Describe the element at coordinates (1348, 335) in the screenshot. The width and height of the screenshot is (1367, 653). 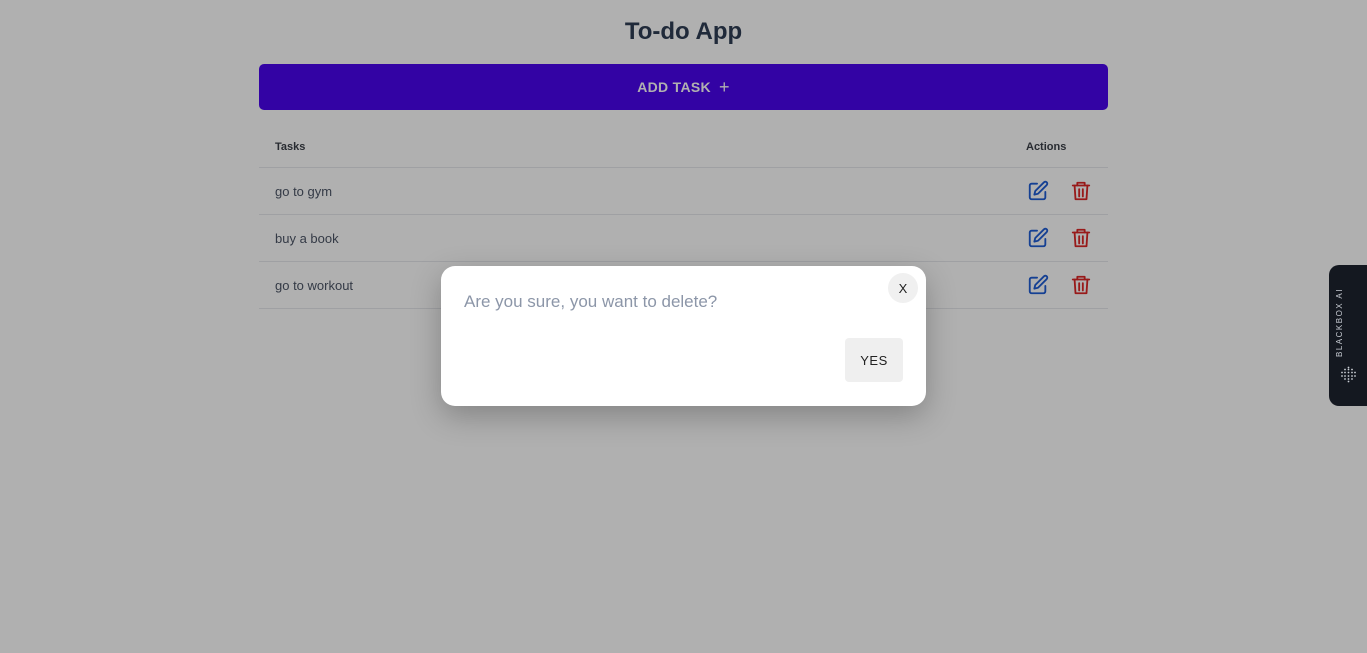
I see `blackbox-ai-side-tab: BLACKBOX AI` at that location.